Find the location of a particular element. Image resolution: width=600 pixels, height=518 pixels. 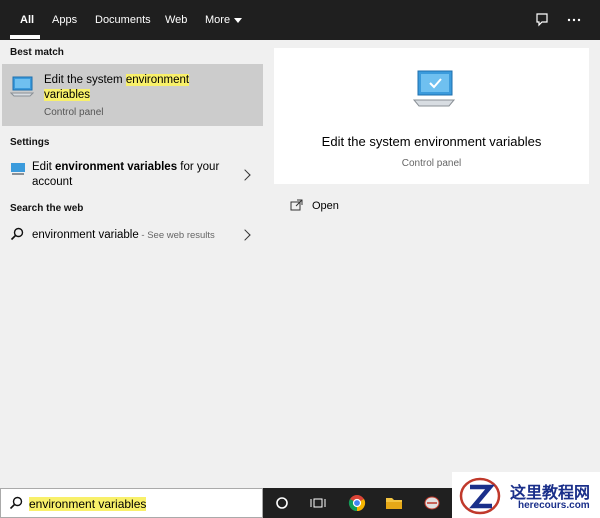

web-search-item: environment variable - See web results is located at coordinates (131, 235).